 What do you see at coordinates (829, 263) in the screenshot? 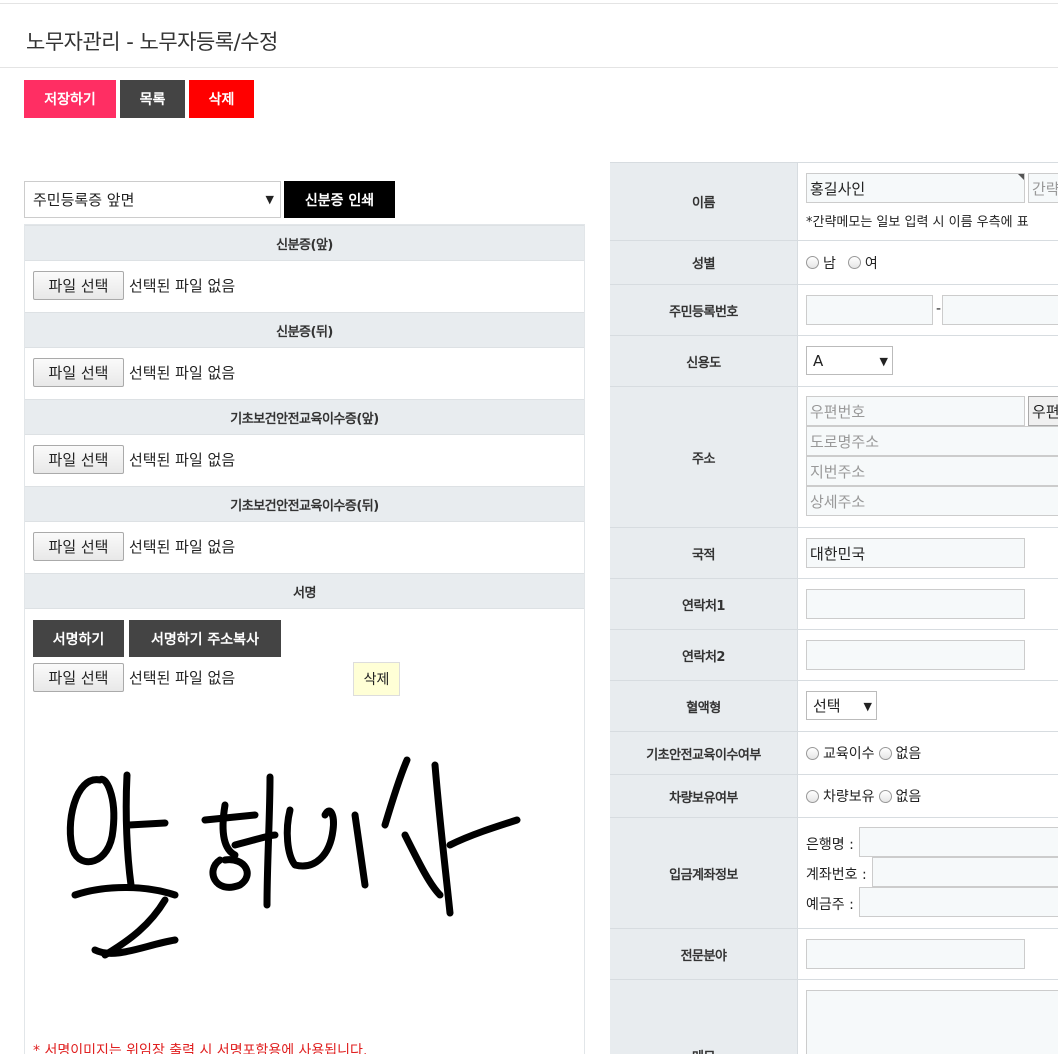
I see `radio-label: 남` at bounding box center [829, 263].